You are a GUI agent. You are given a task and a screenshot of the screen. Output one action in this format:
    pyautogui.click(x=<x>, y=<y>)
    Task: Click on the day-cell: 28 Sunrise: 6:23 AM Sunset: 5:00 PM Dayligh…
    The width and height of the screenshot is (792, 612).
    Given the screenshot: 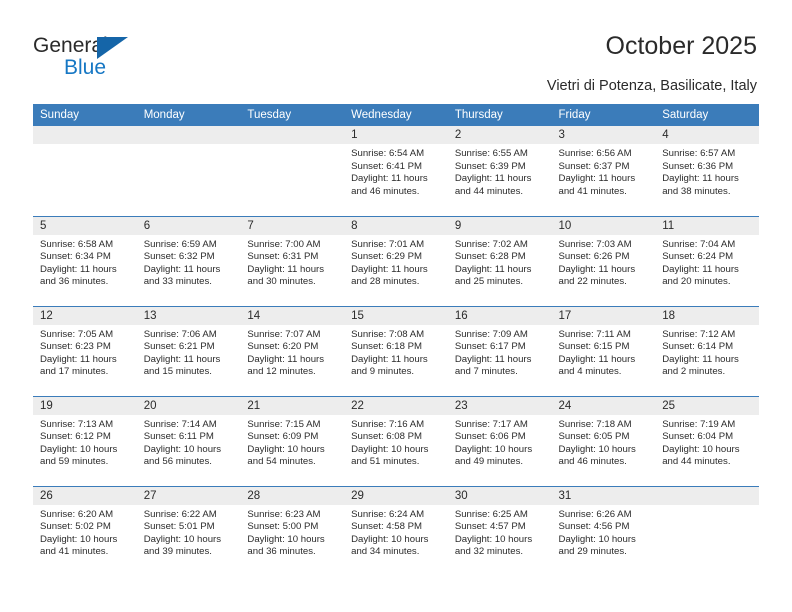 What is the action you would take?
    pyautogui.click(x=292, y=530)
    